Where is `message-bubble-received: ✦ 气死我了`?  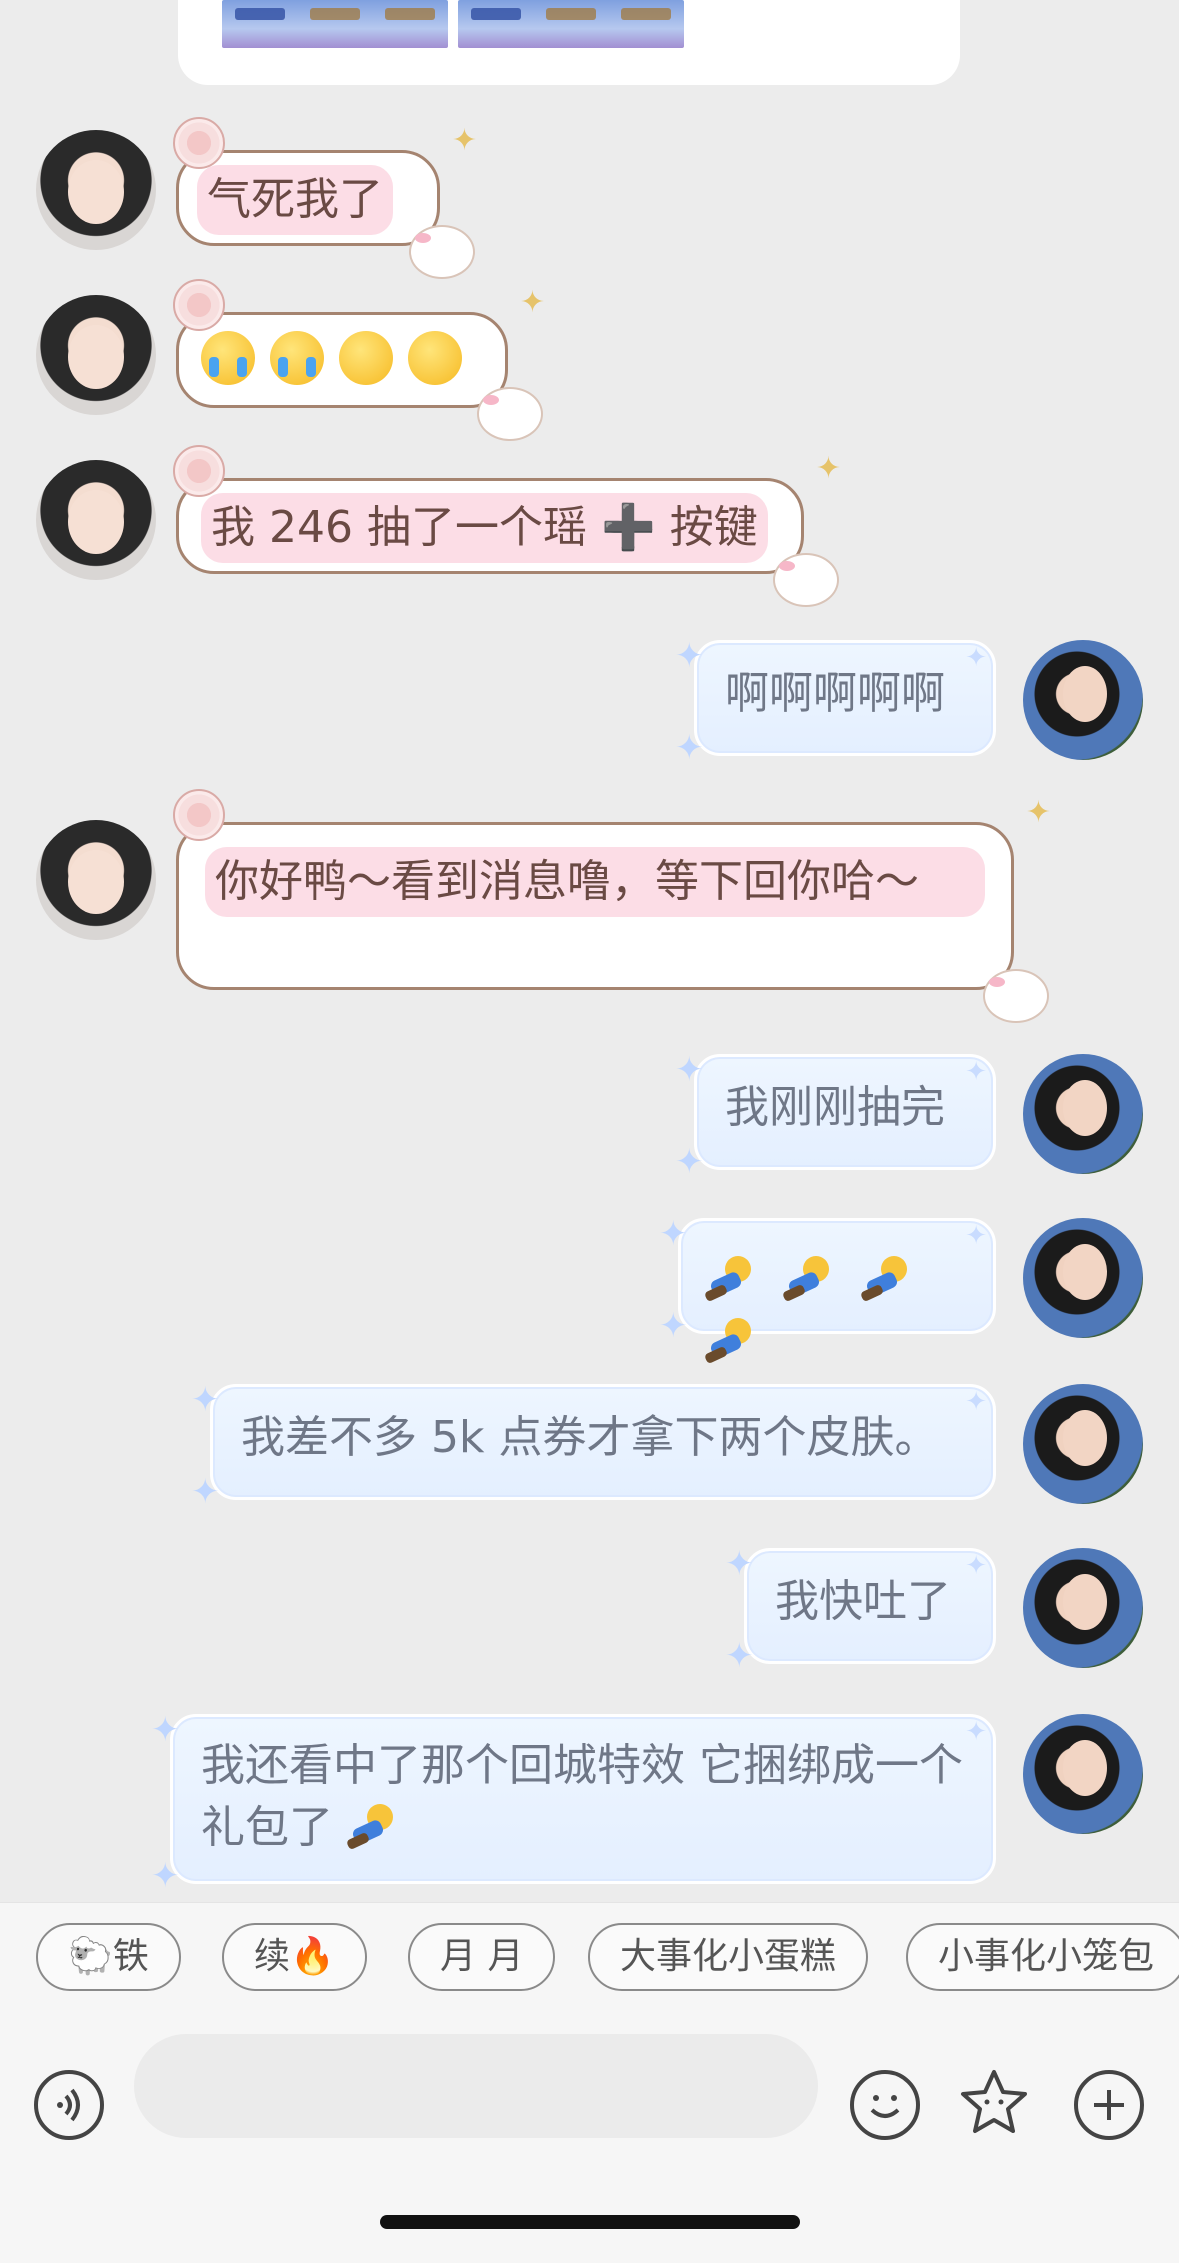
message-bubble-received: ✦ 气死我了 is located at coordinates (325, 198).